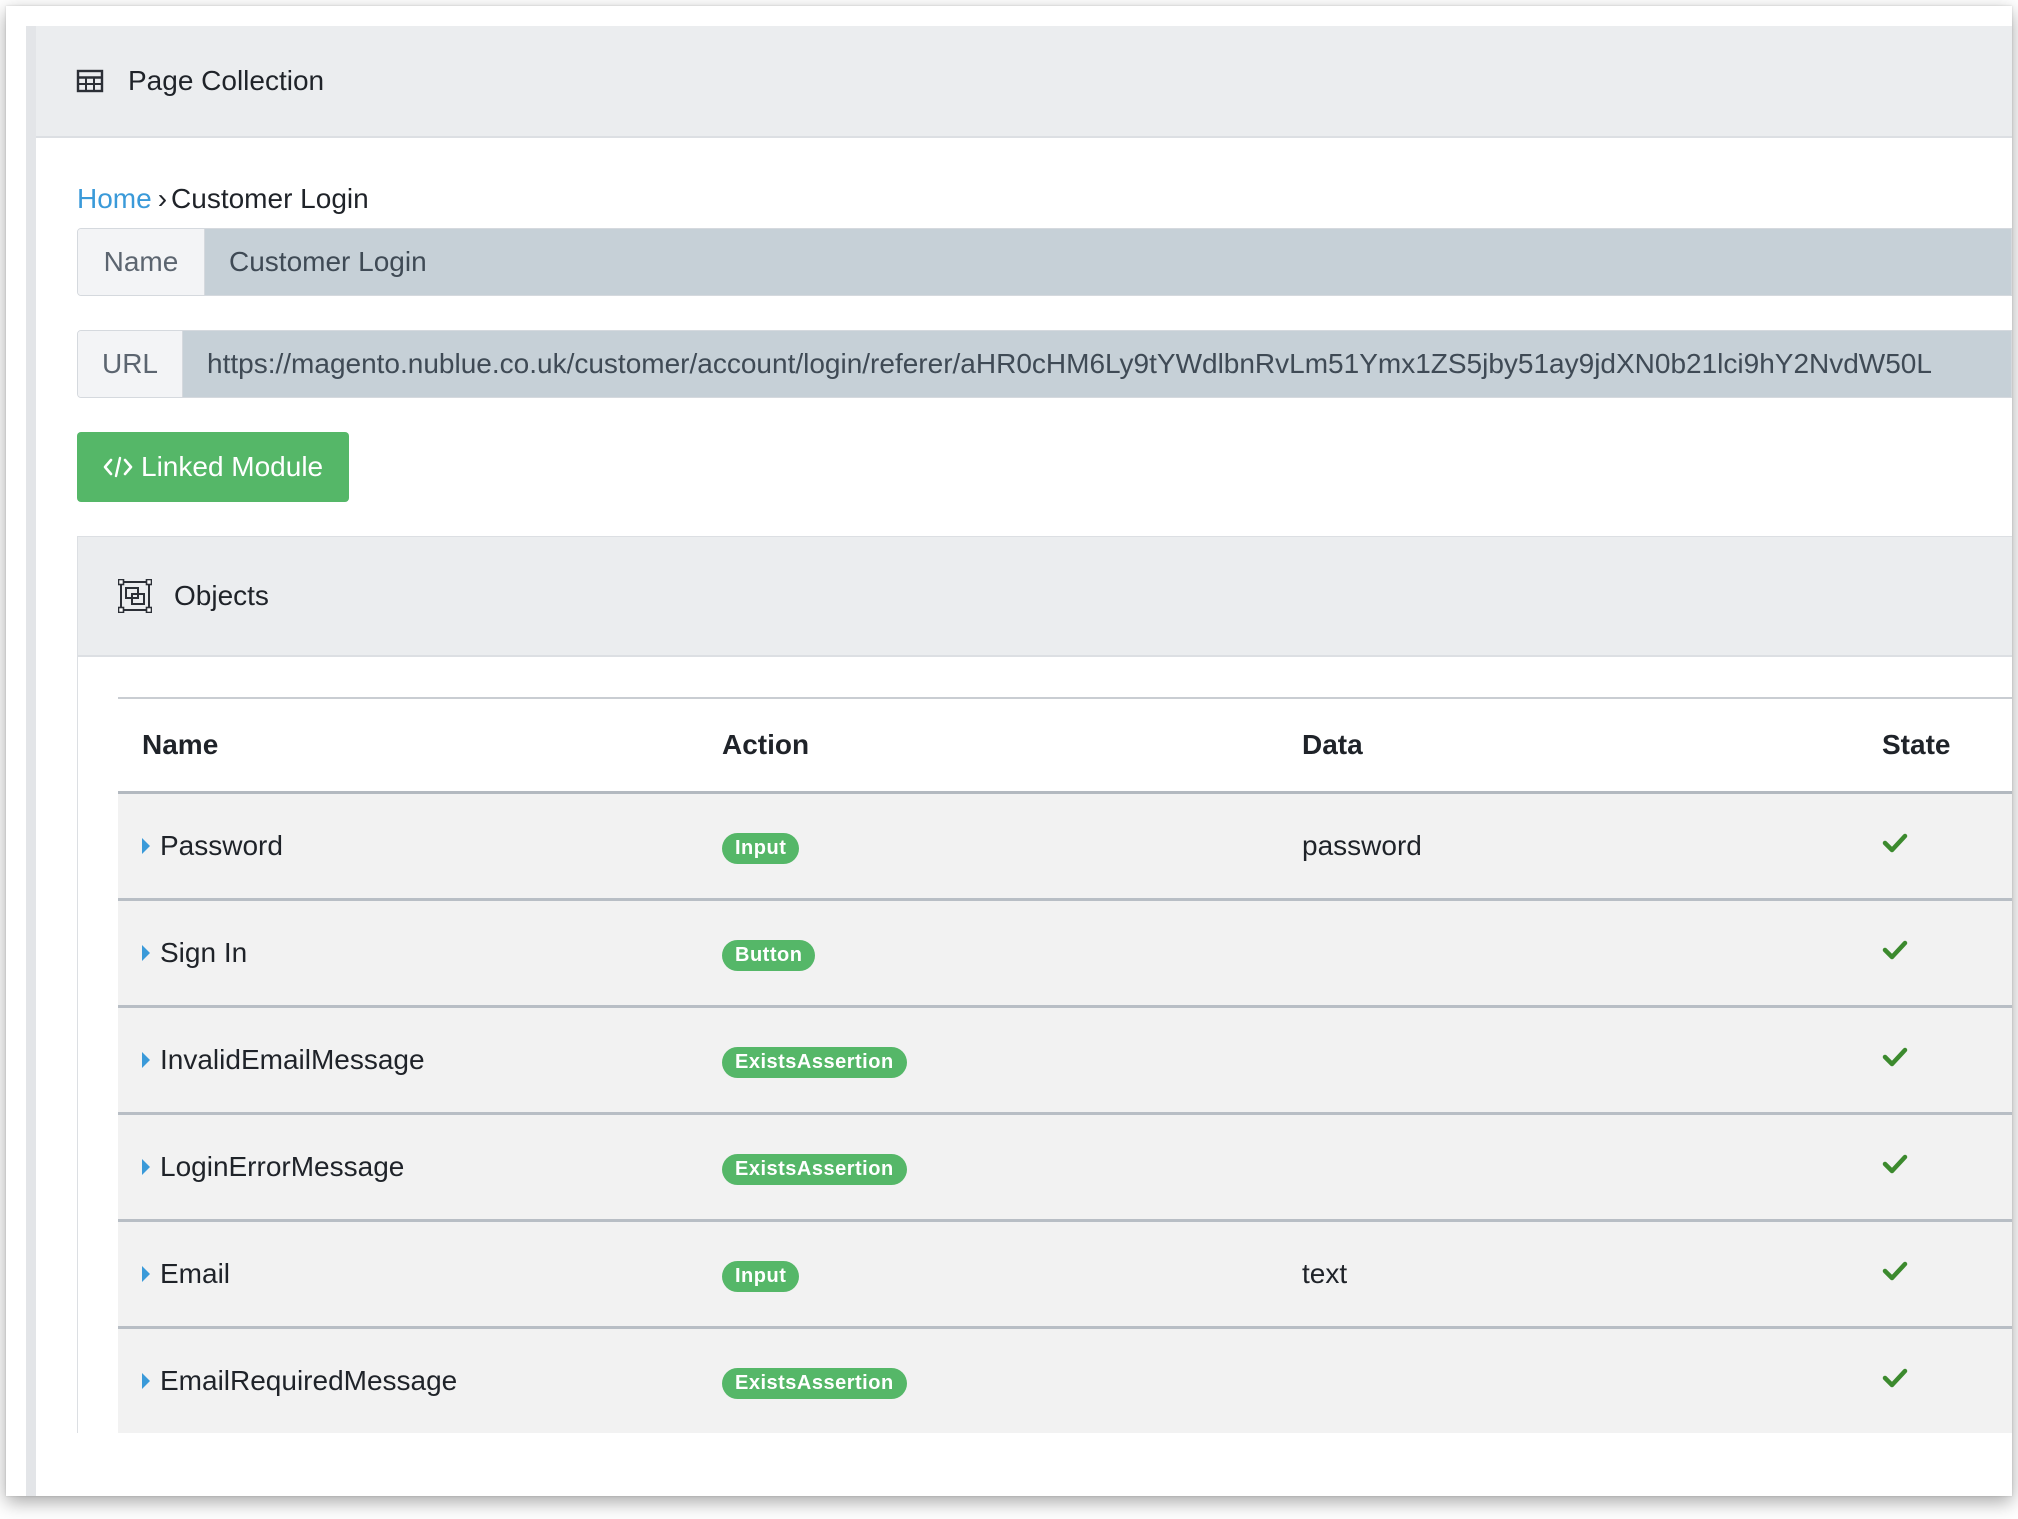 The image size is (2018, 1519). Describe the element at coordinates (408, 1166) in the screenshot. I see `row-name-cell: LoginErrorMessage` at that location.